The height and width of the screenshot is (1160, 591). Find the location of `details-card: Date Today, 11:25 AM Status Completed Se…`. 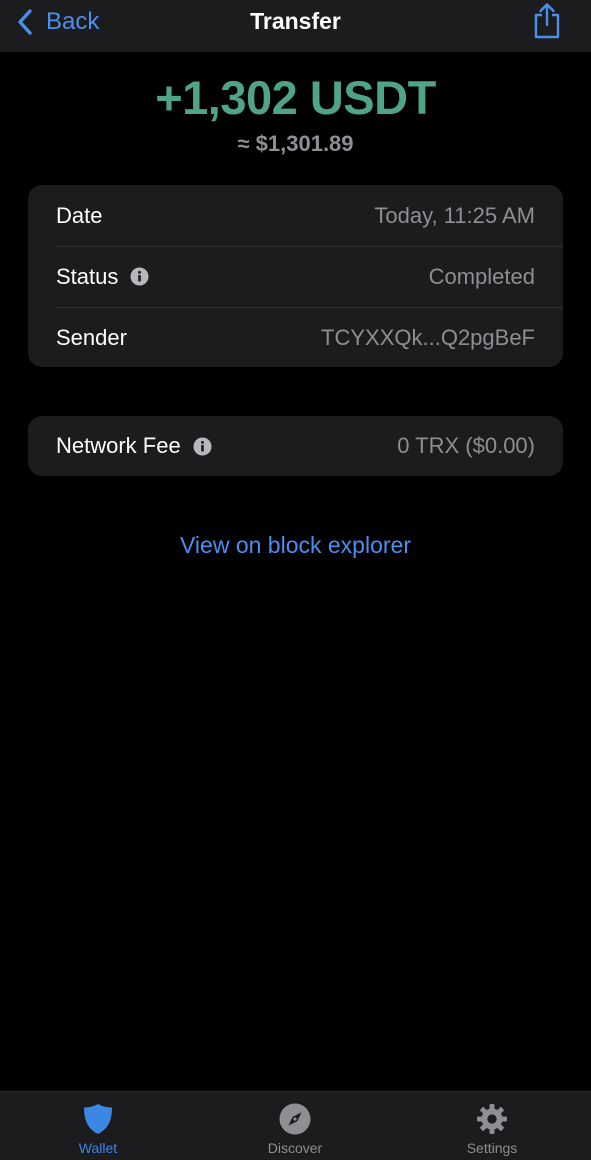

details-card: Date Today, 11:25 AM Status Completed Se… is located at coordinates (295, 276).